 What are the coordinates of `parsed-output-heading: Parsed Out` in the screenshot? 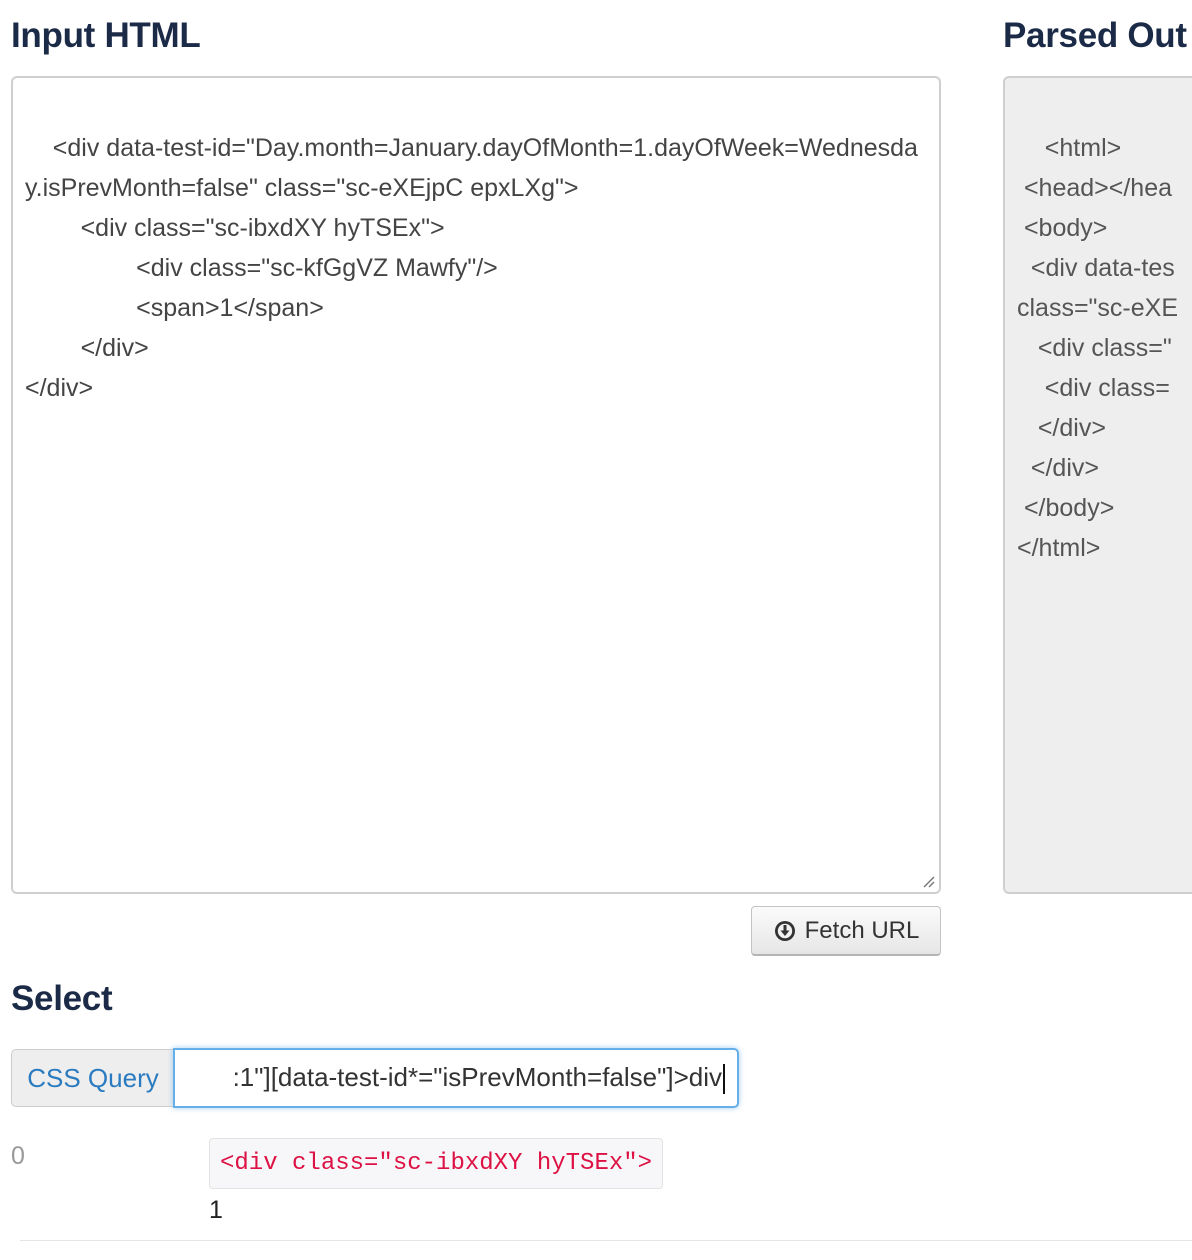 It's located at (1095, 35).